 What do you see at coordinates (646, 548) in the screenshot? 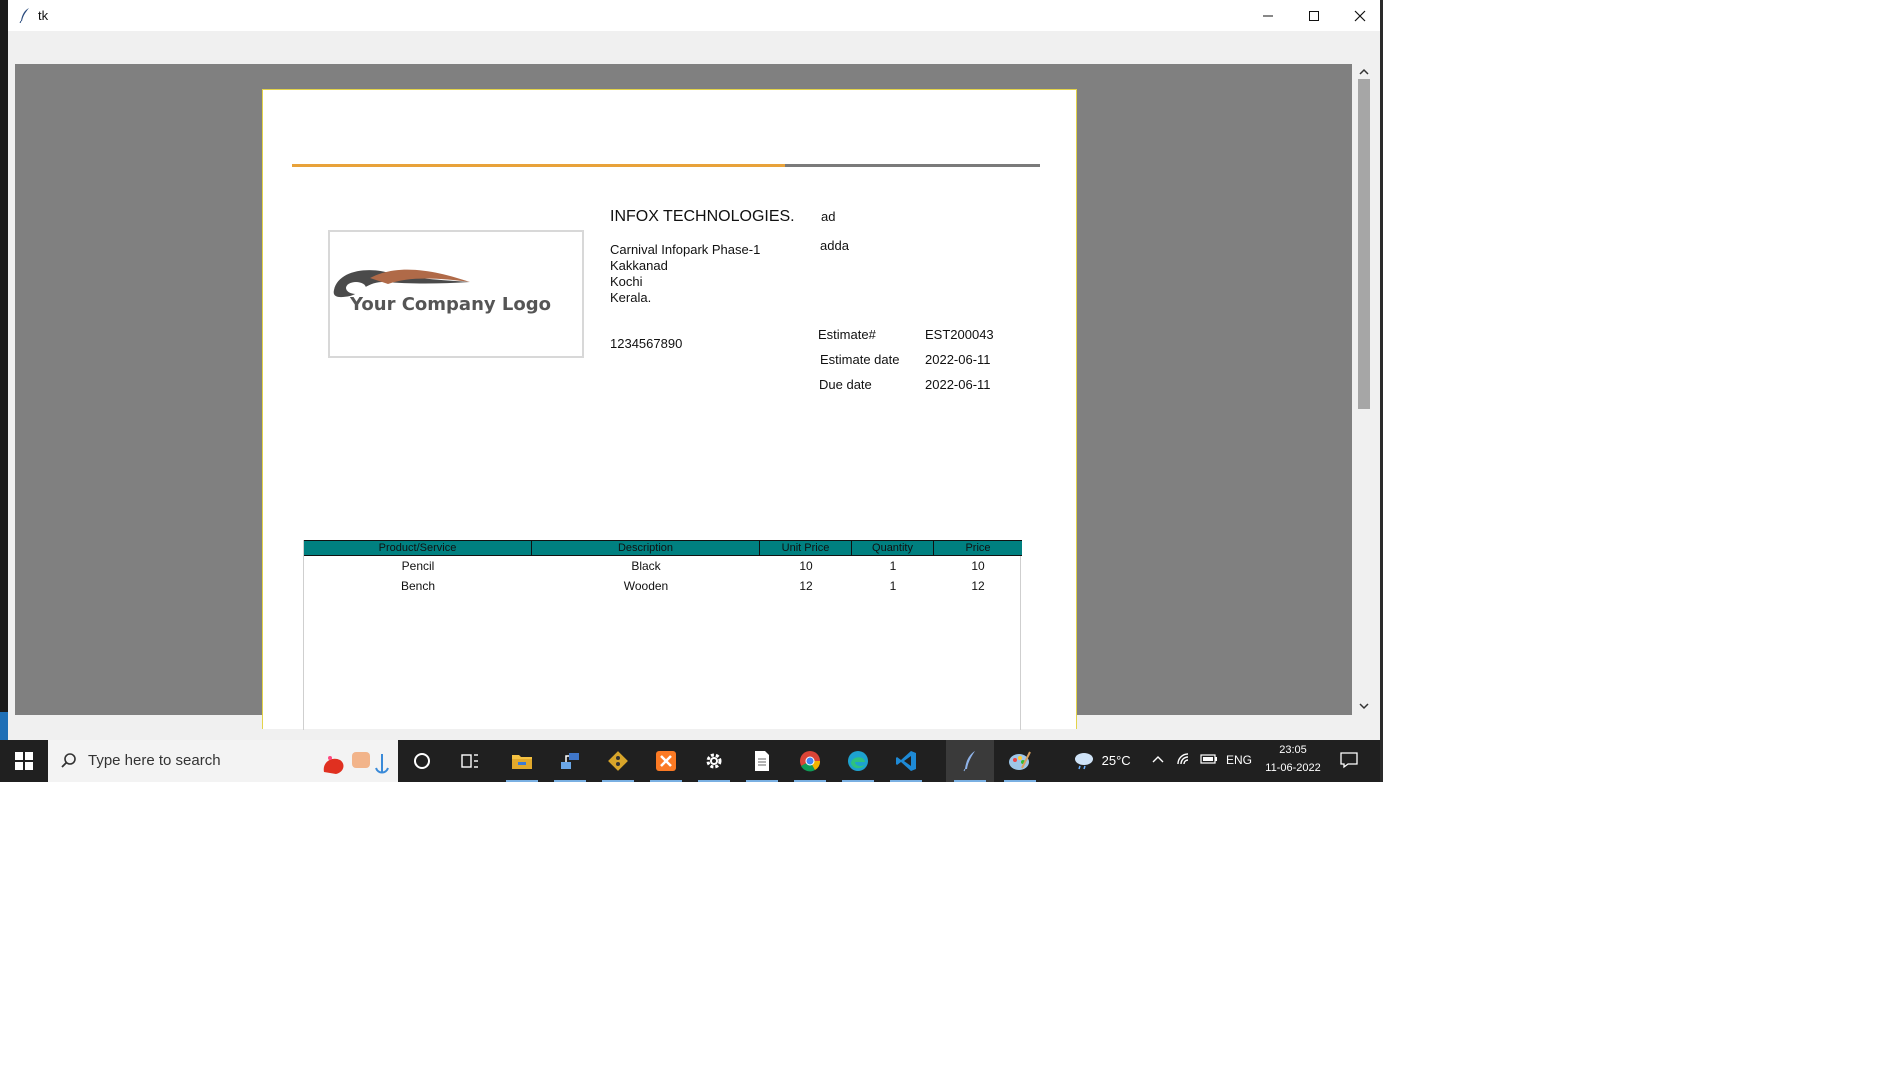
I see `column-header-description: Description` at bounding box center [646, 548].